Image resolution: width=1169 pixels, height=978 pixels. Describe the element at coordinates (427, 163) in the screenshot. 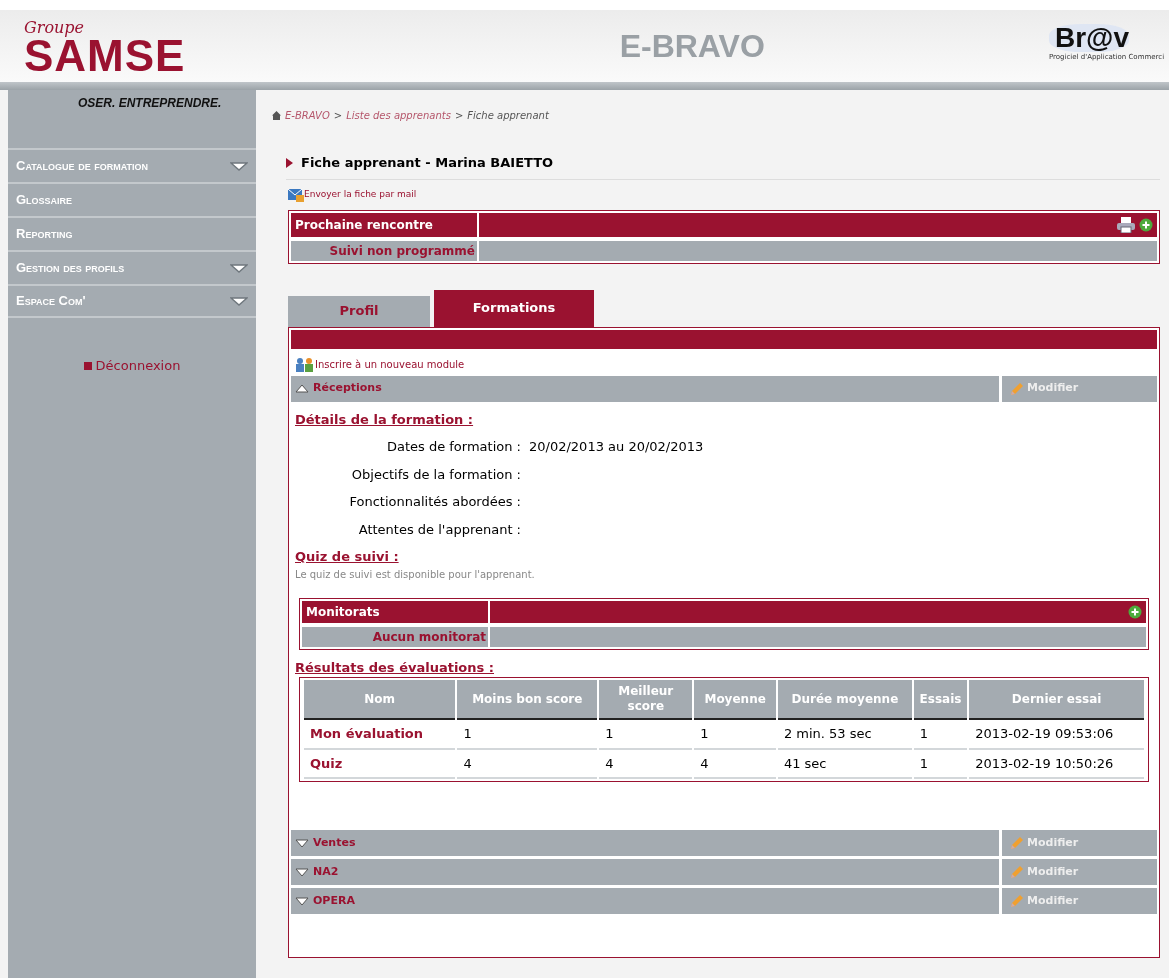

I see `page-title: Fiche apprenant - Marina BAIETTO` at that location.